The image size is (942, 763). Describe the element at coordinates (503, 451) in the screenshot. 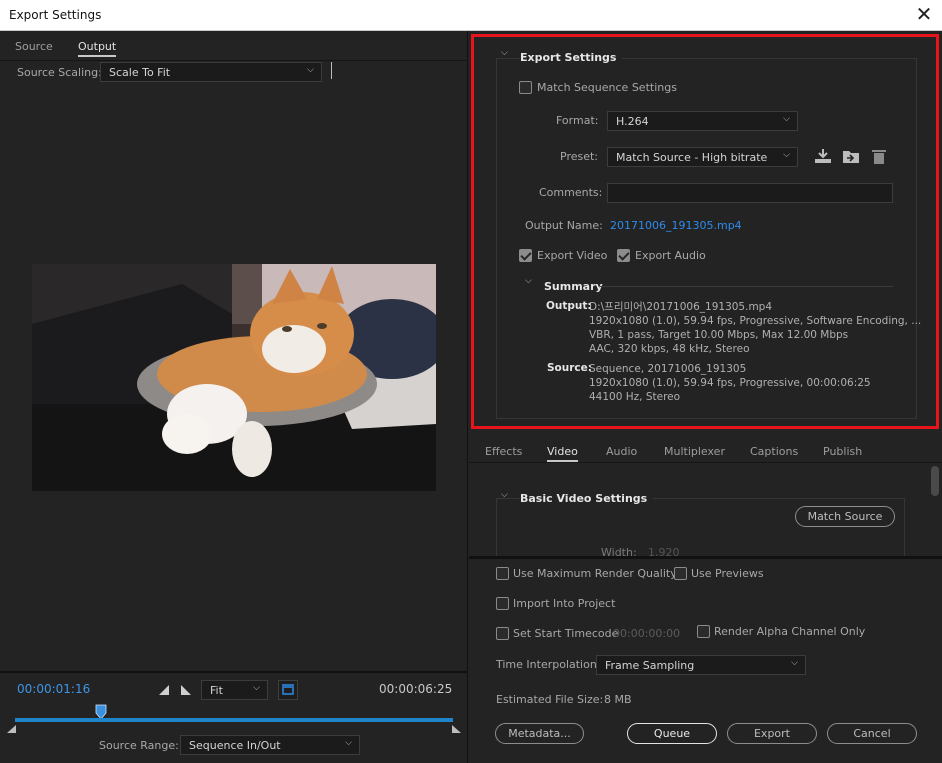

I see `tab-effects: Effects` at that location.